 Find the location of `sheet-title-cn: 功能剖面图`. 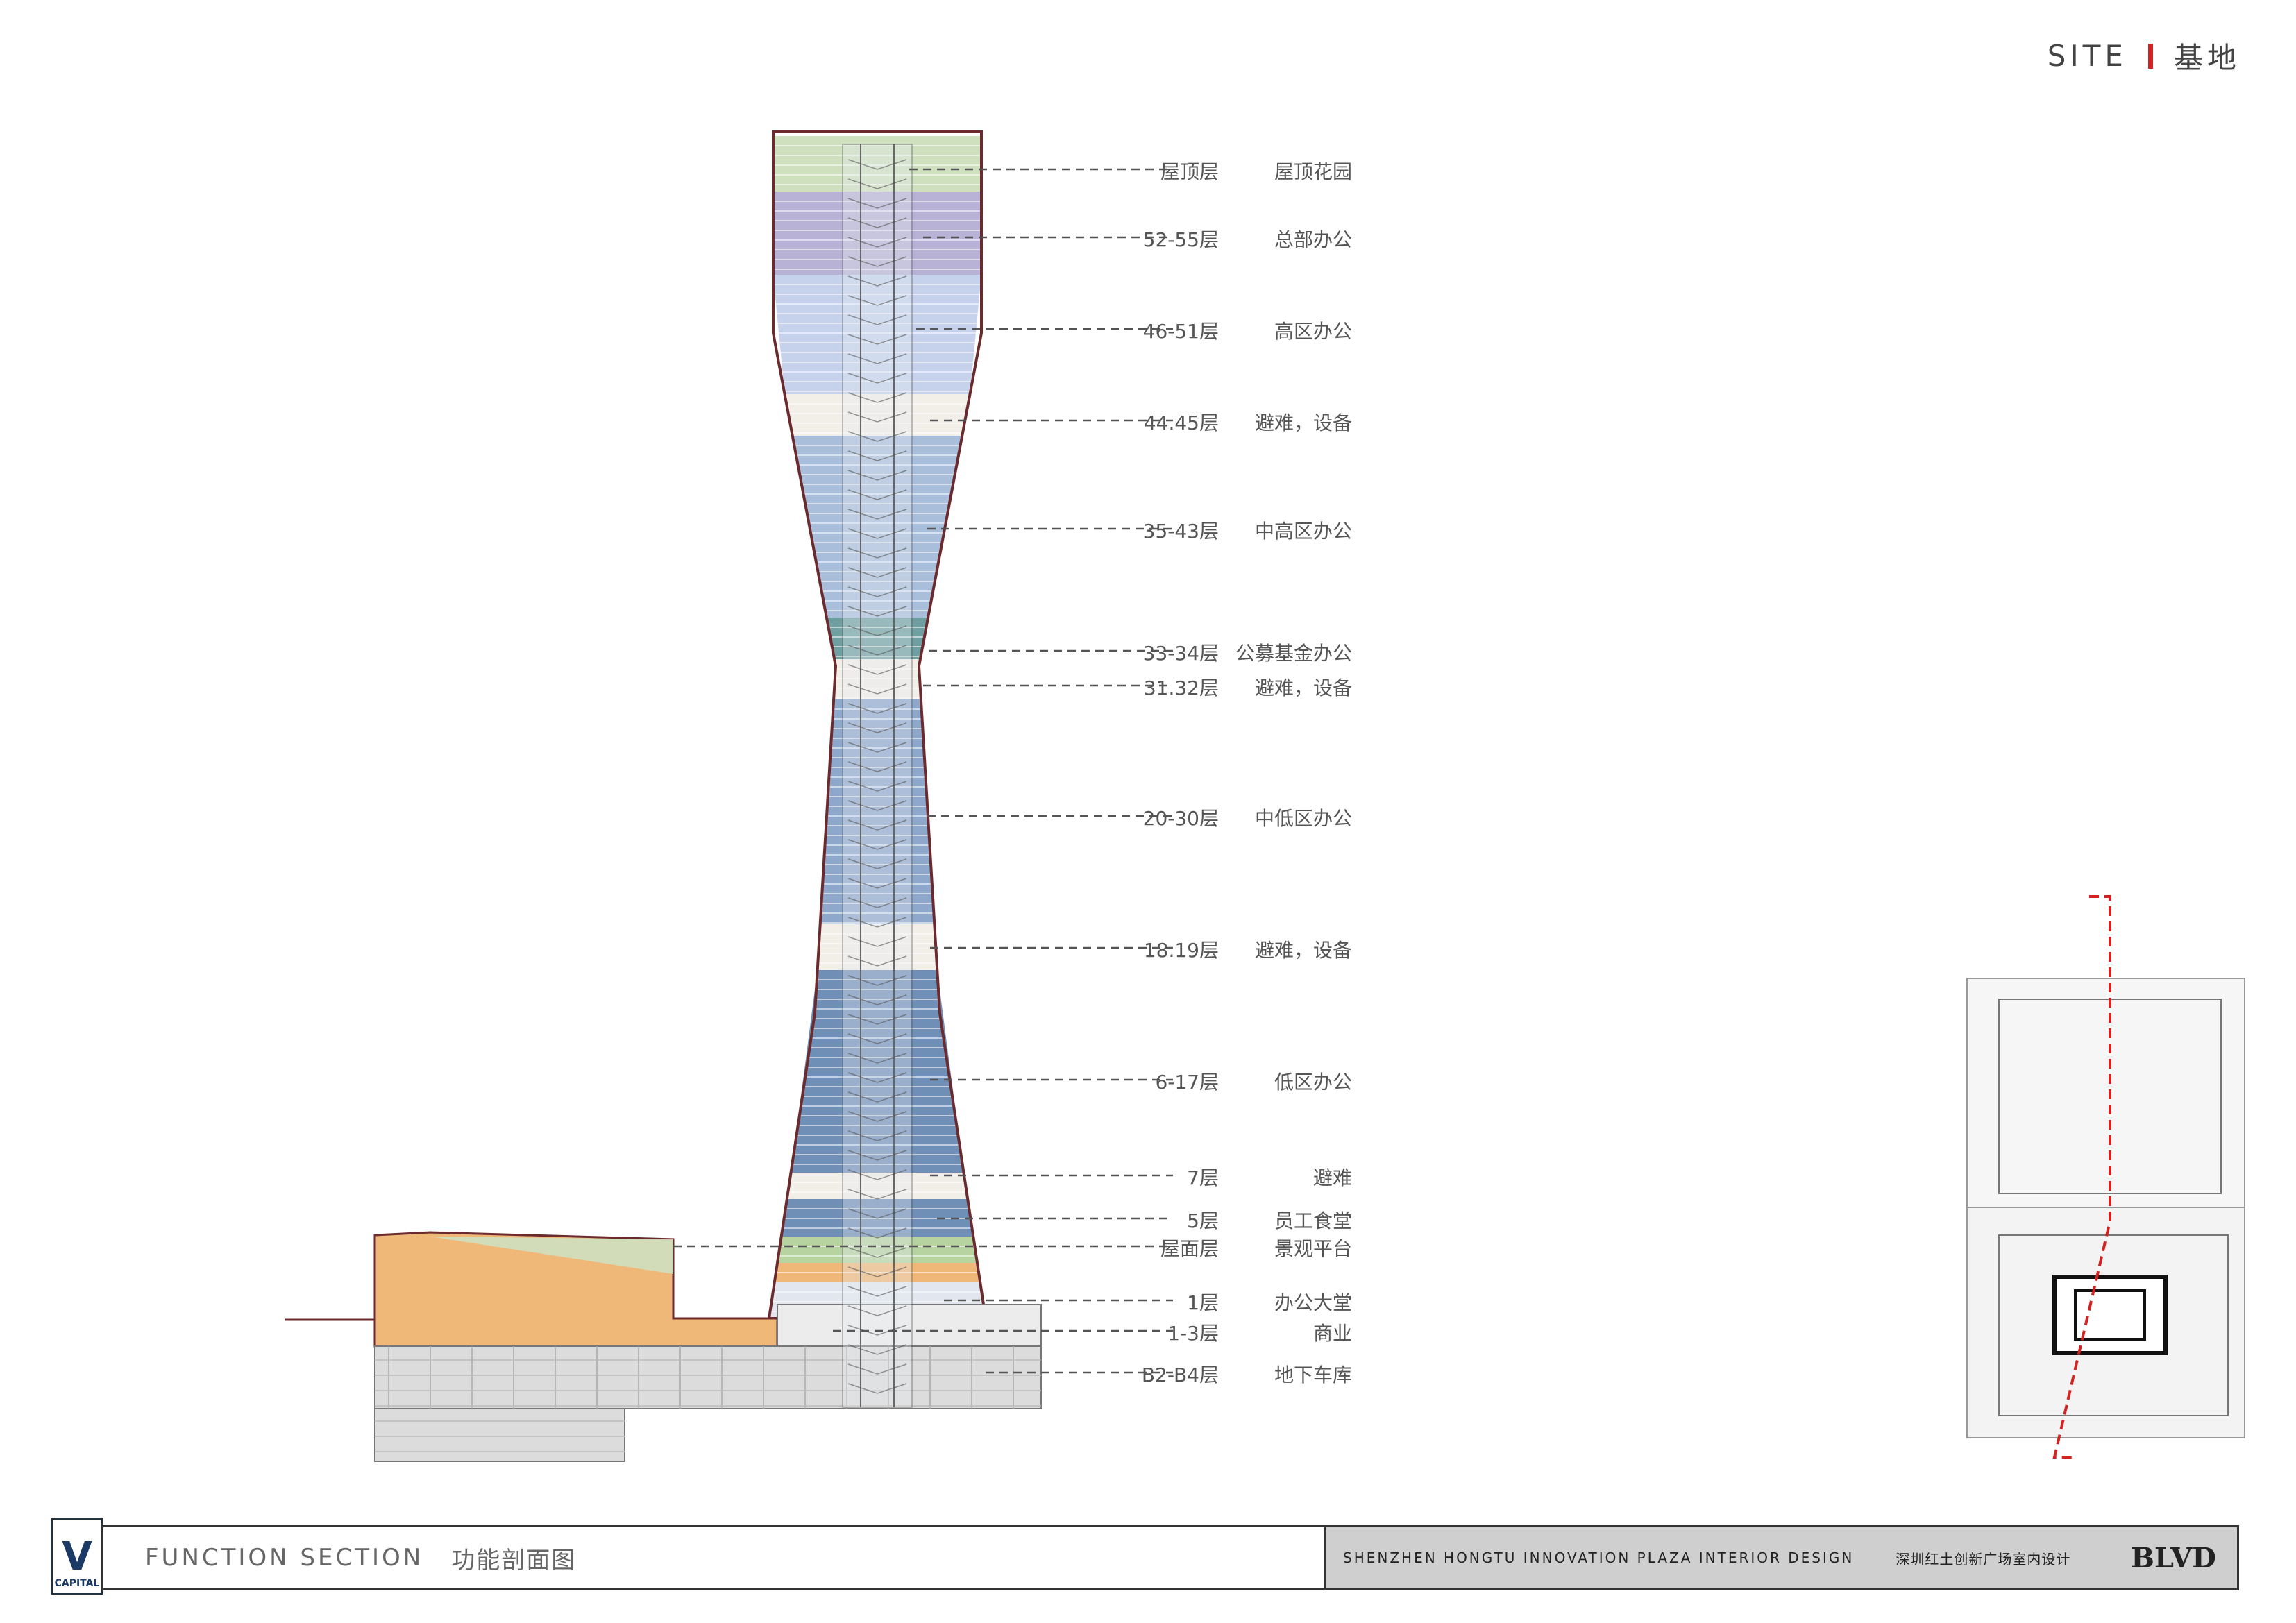

sheet-title-cn: 功能剖面图 is located at coordinates (514, 1560).